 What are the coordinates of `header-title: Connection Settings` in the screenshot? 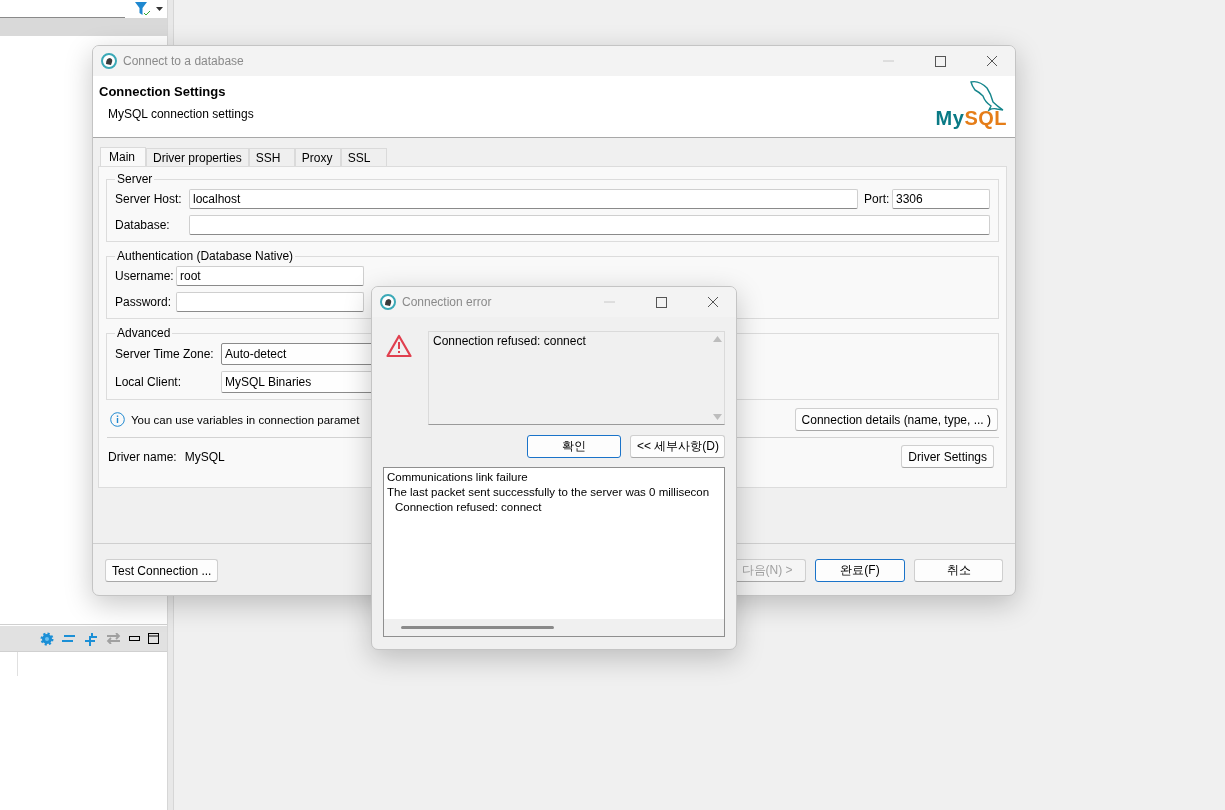 It's located at (163, 91).